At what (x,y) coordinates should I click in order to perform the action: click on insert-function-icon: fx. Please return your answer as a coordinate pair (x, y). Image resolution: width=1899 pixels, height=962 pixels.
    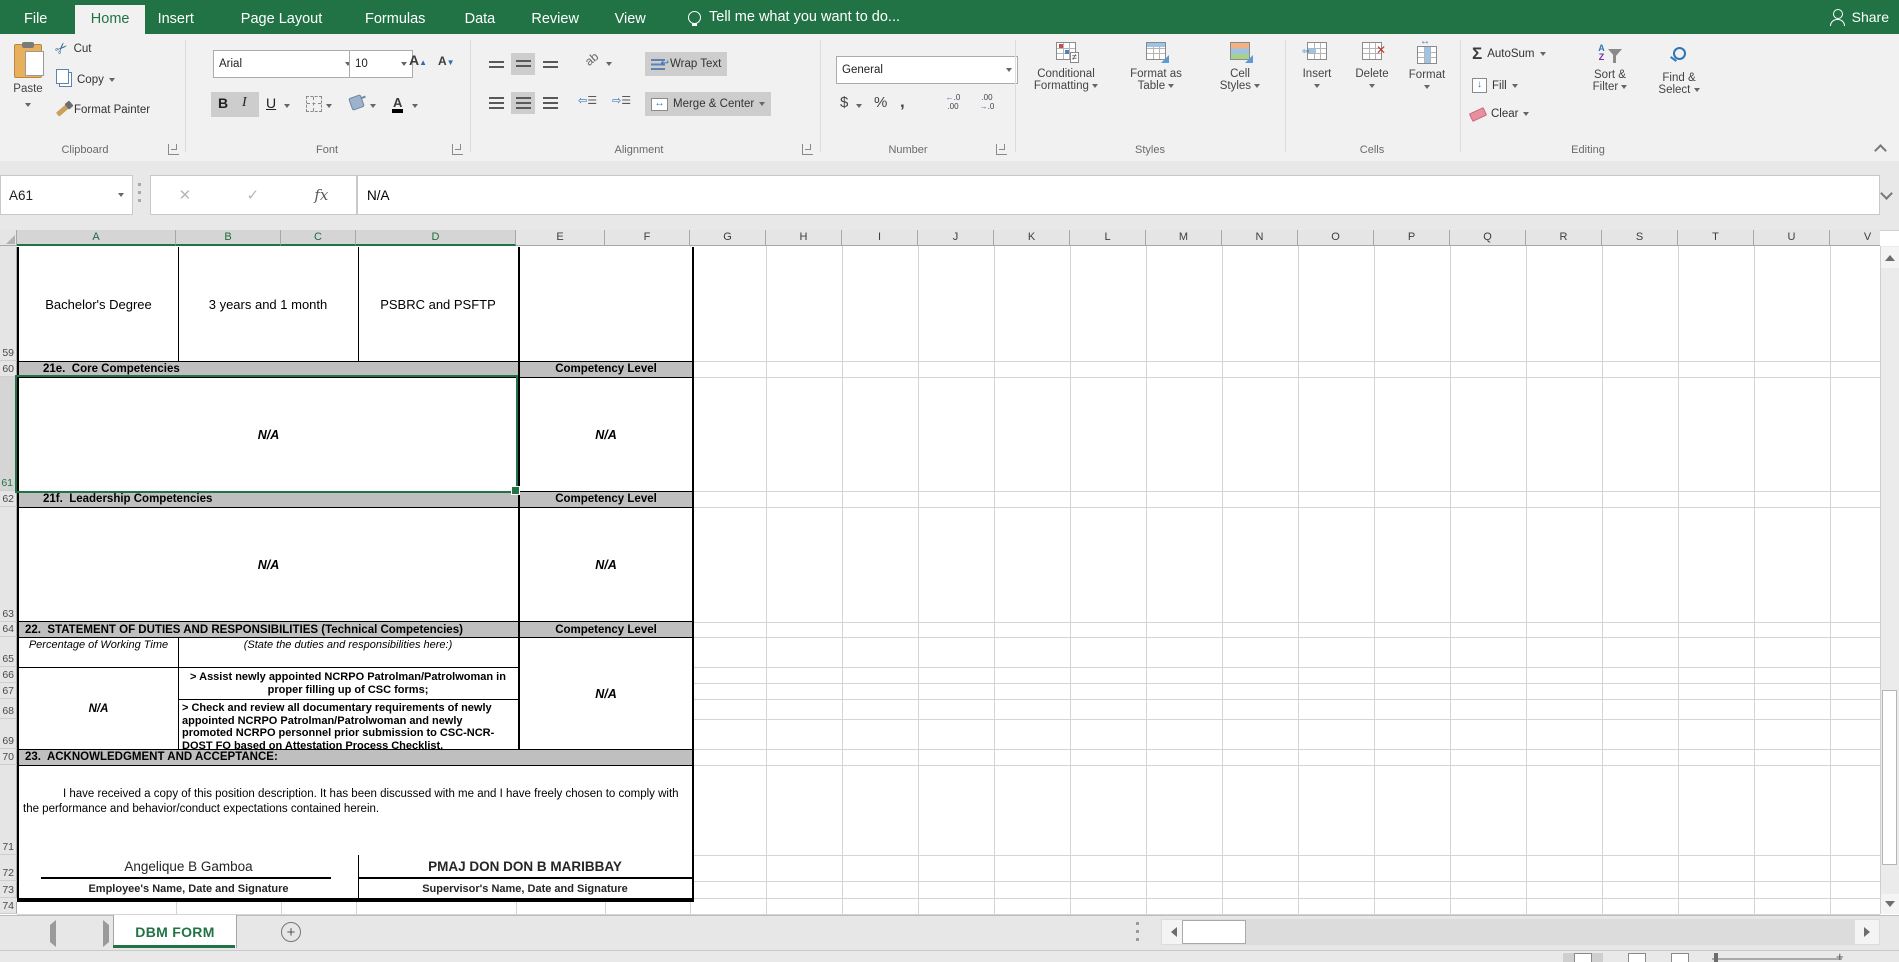
    Looking at the image, I should click on (321, 195).